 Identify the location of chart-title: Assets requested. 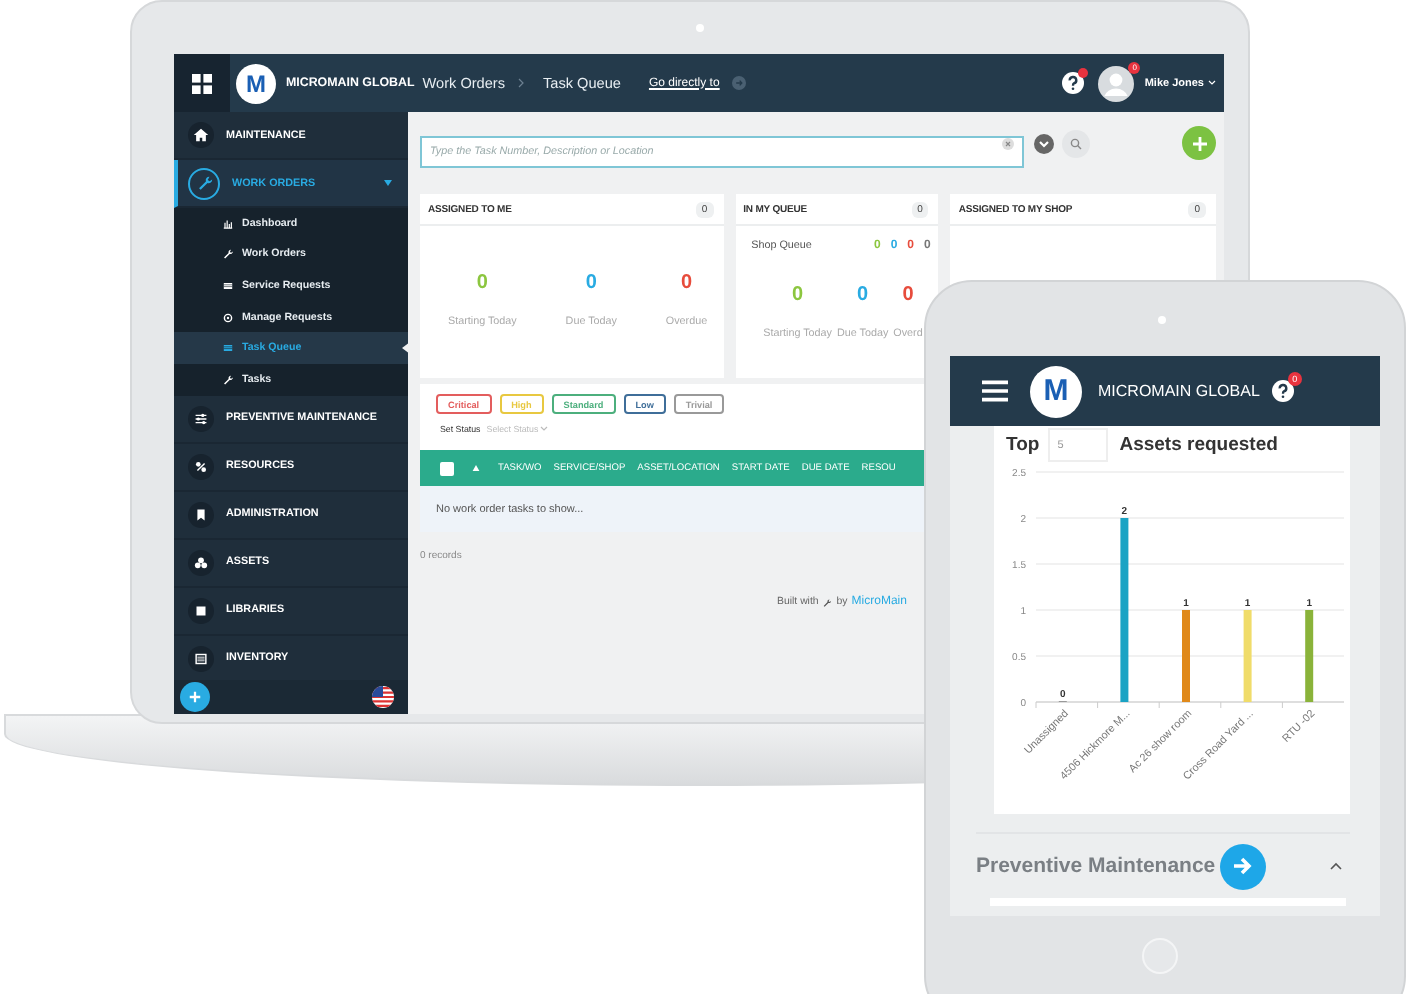
(1198, 445).